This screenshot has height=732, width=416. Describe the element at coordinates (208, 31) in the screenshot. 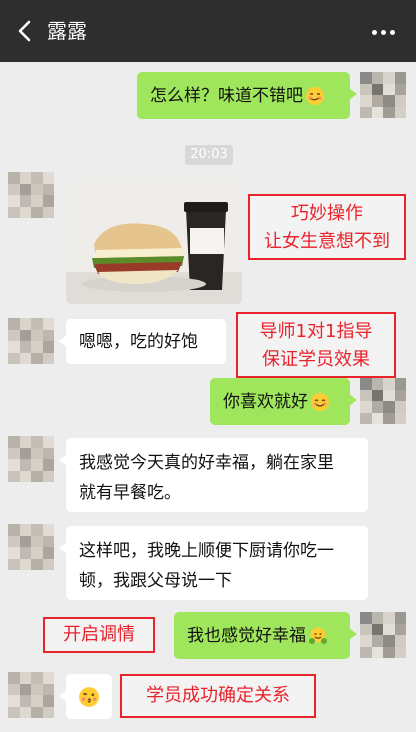

I see `chat-header: 露露` at that location.